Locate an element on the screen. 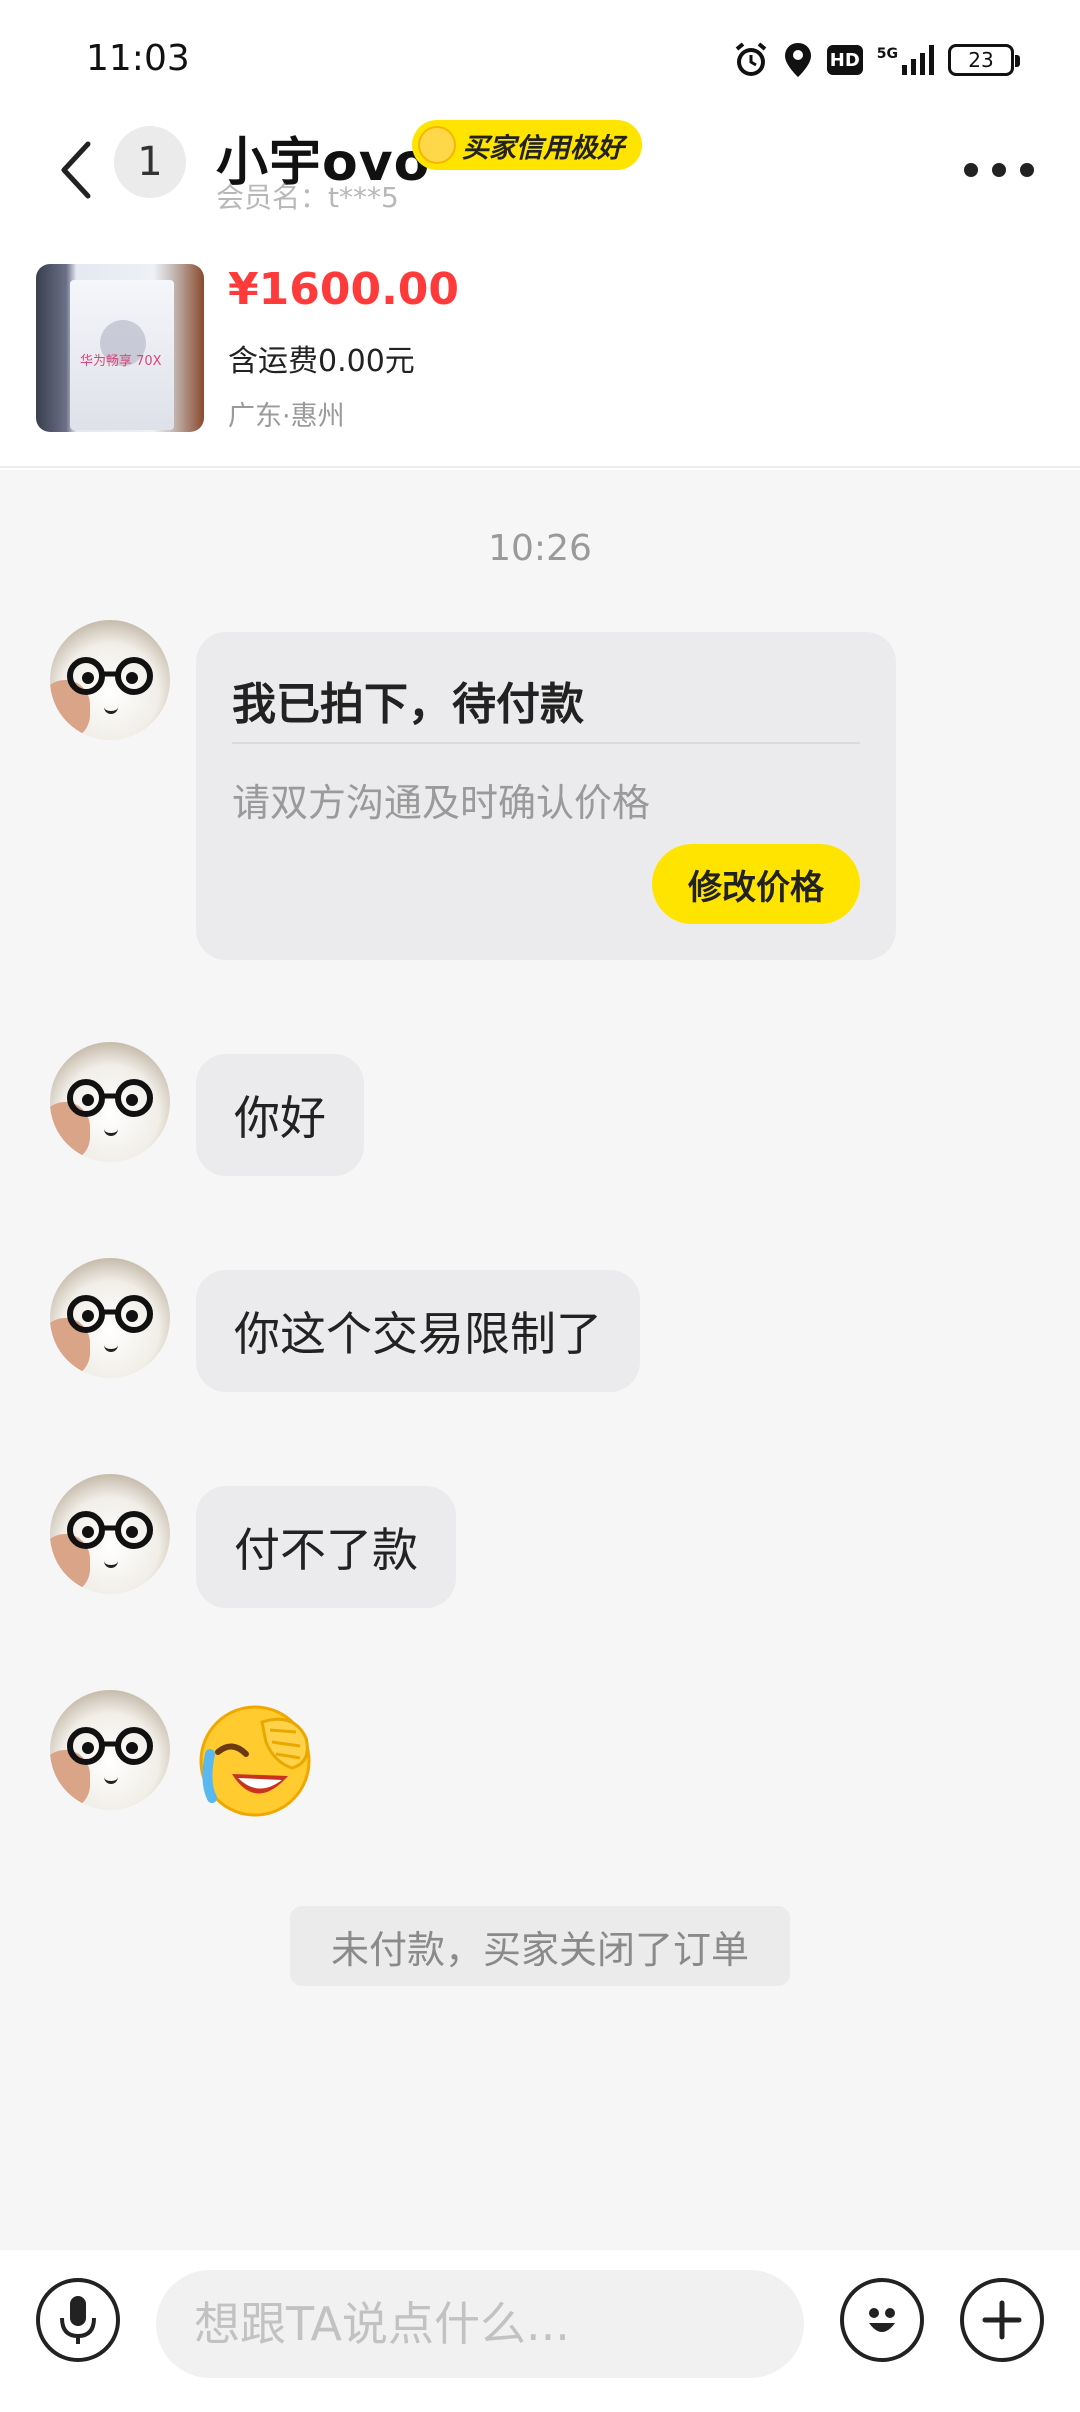 This screenshot has width=1080, height=2412. order-status-card: 我已拍下，待付款 请双方沟通及时确认价格 修改价格 is located at coordinates (546, 796).